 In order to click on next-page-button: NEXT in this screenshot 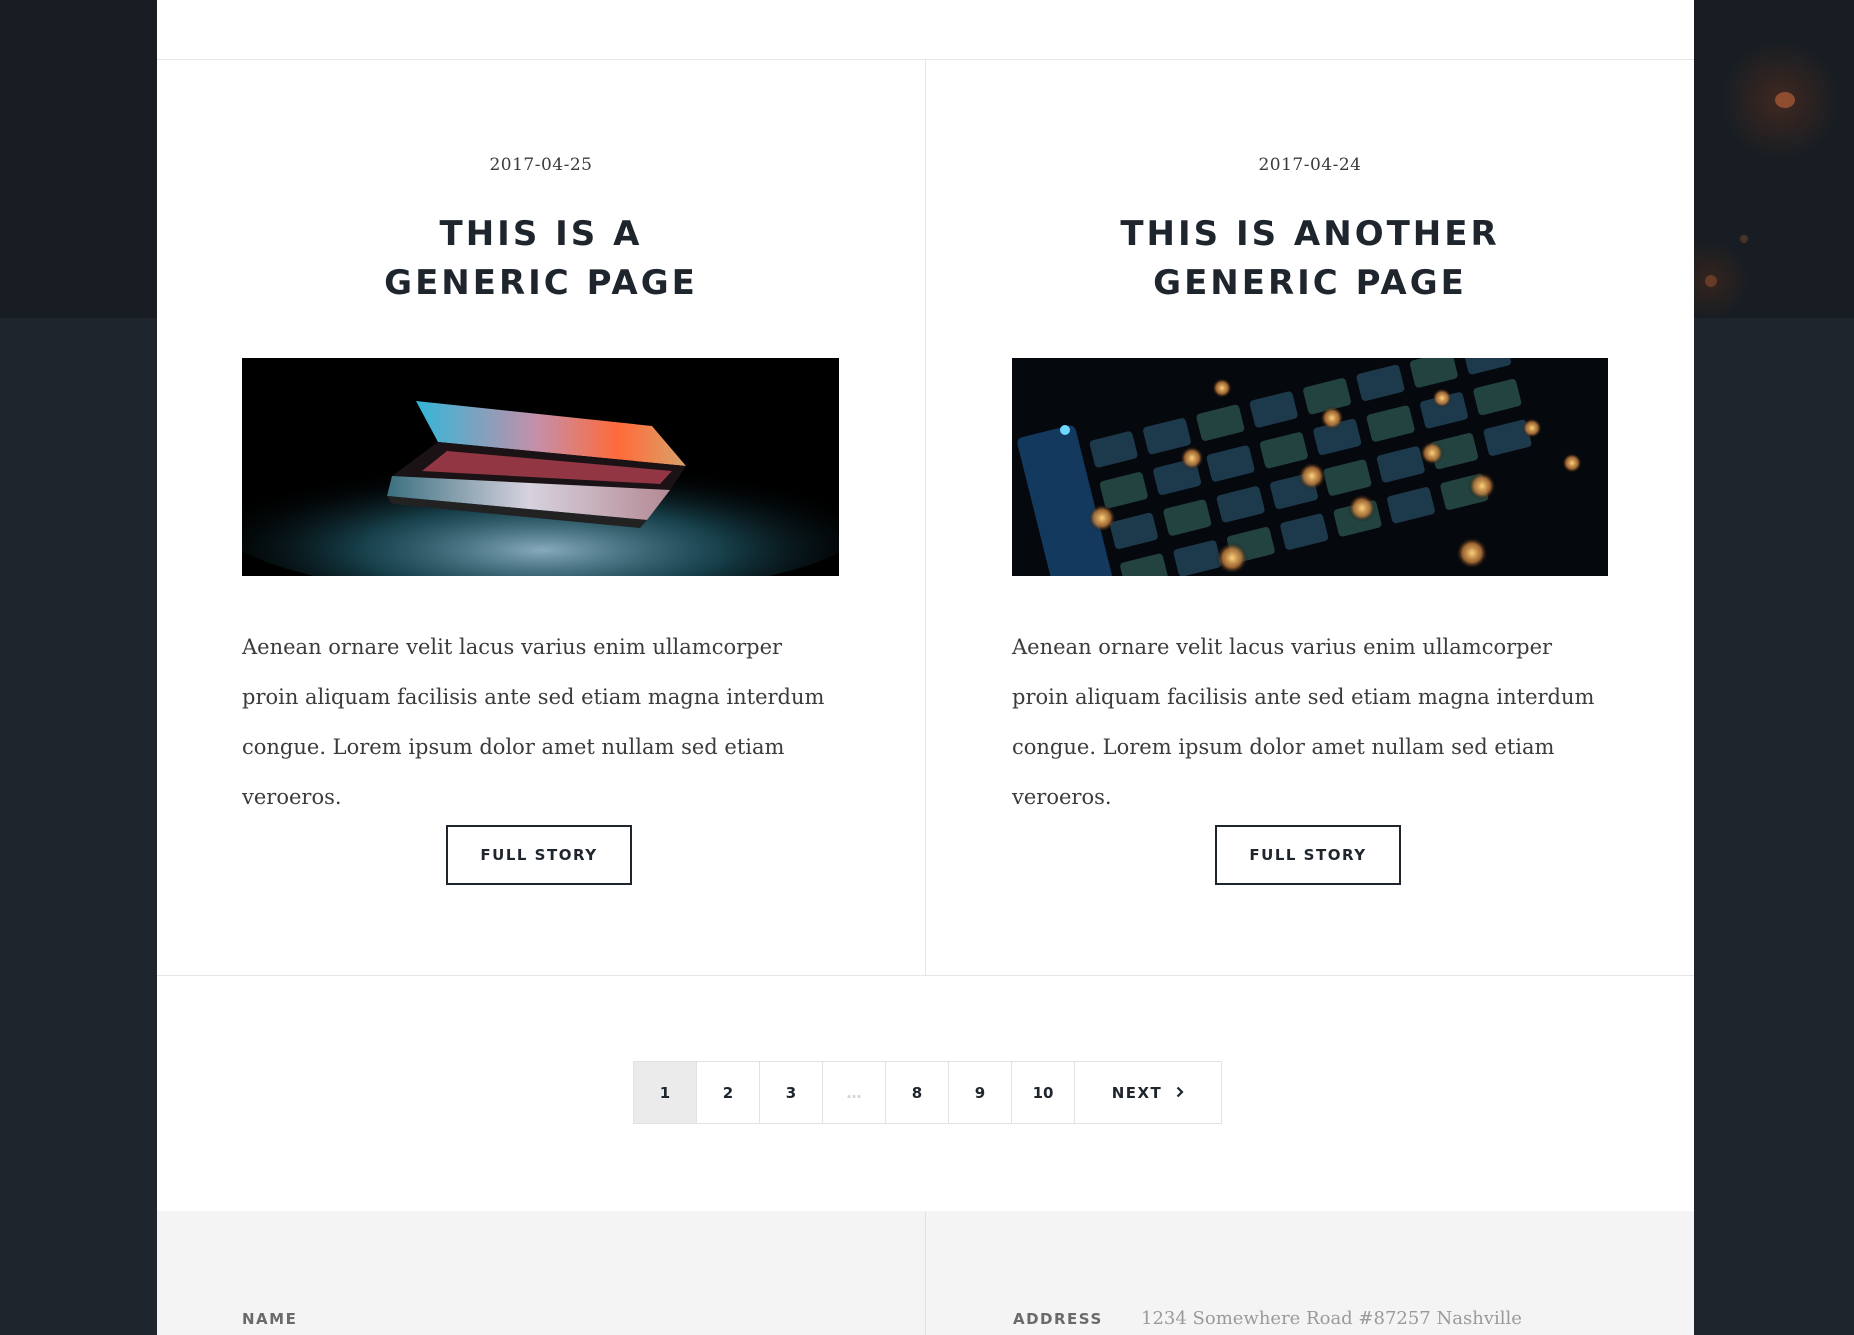, I will do `click(1148, 1092)`.